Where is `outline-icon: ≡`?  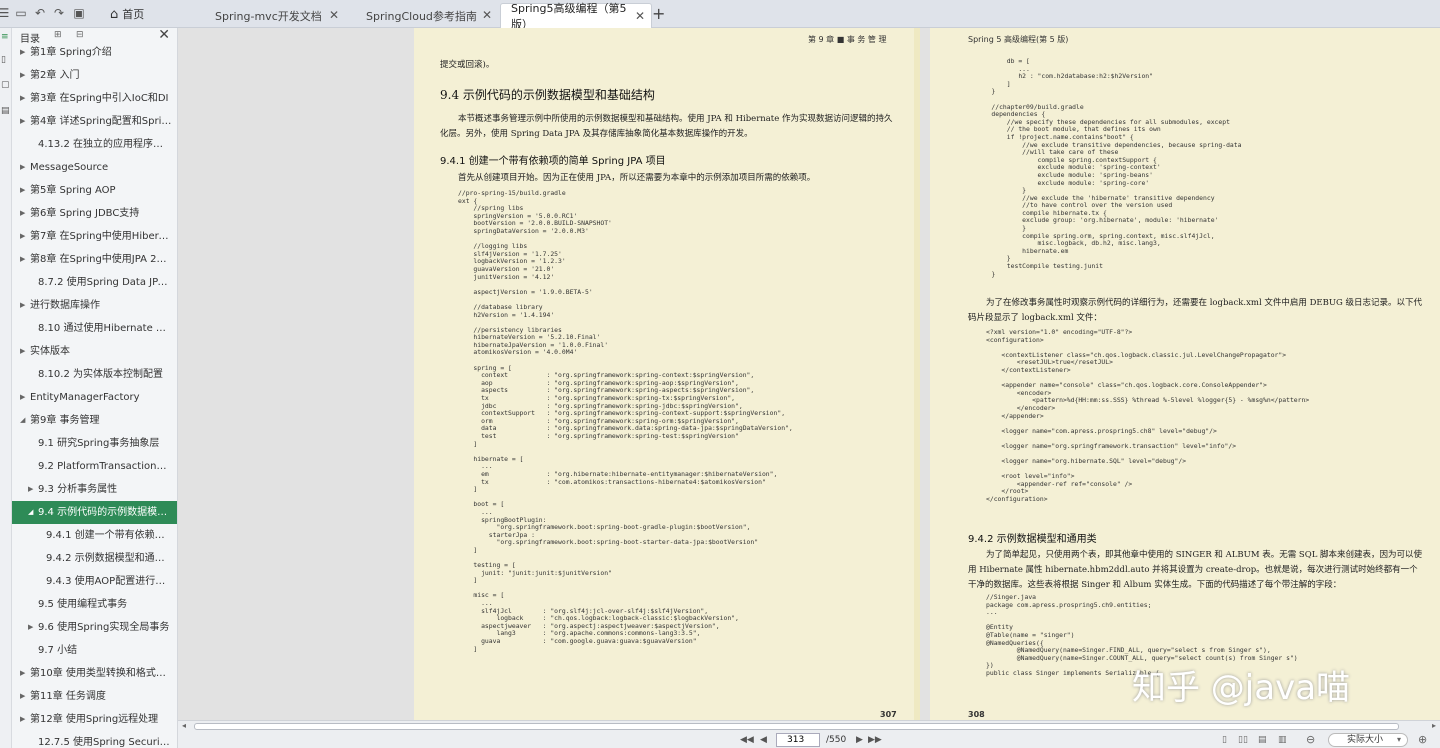 outline-icon: ≡ is located at coordinates (6, 37).